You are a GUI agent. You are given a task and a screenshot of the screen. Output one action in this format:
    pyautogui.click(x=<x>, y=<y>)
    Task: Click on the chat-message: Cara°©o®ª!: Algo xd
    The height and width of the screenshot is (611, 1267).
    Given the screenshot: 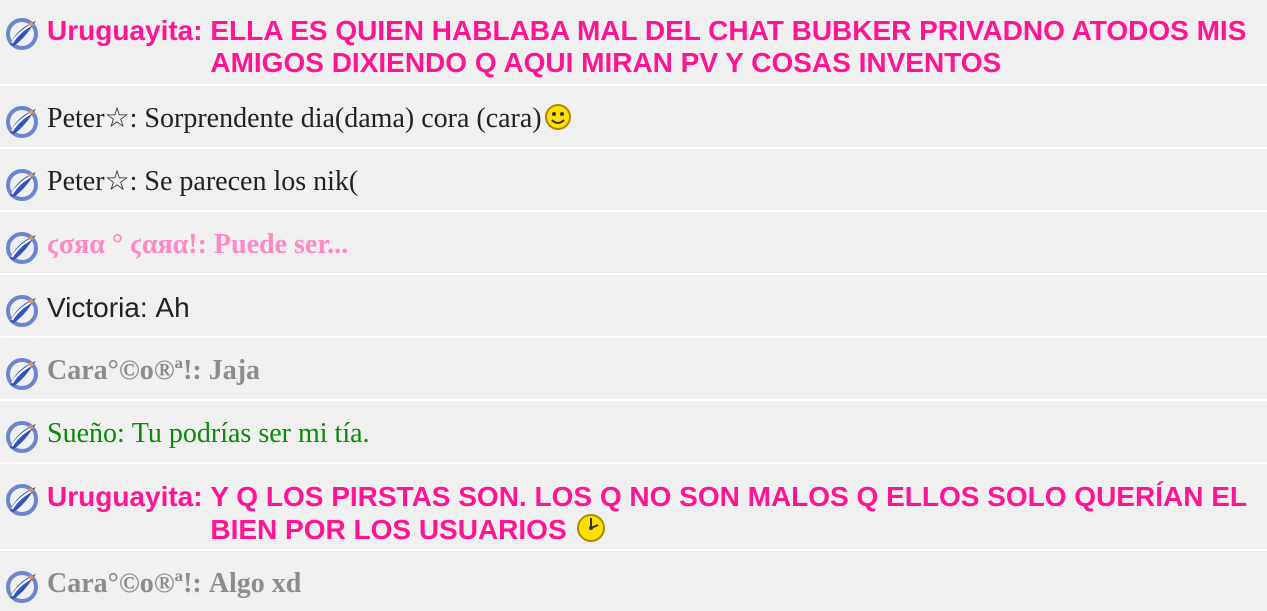 What is the action you would take?
    pyautogui.click(x=633, y=581)
    